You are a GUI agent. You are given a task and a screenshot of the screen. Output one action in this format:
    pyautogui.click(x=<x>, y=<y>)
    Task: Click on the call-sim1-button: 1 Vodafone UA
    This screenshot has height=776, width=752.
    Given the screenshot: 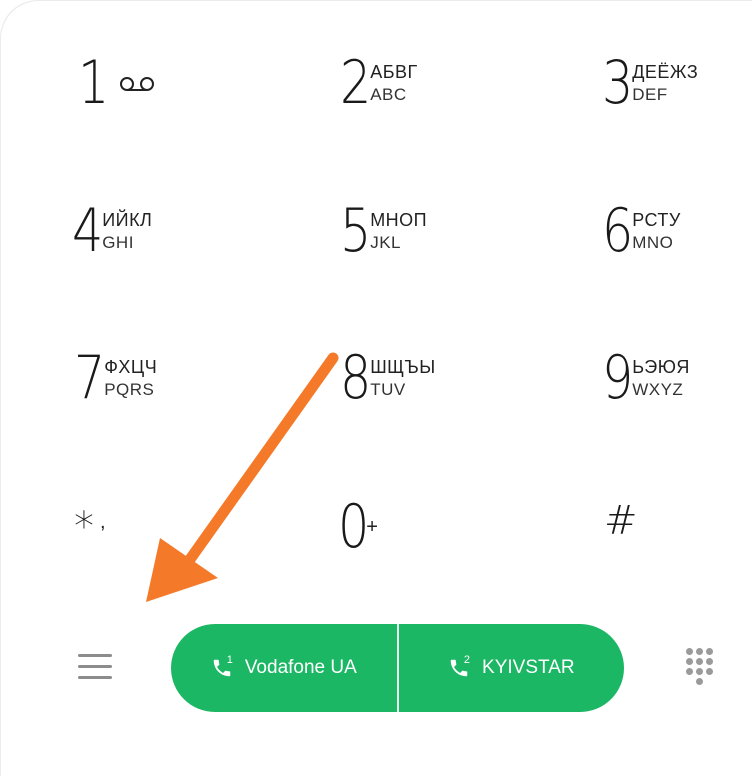 What is the action you would take?
    pyautogui.click(x=284, y=668)
    